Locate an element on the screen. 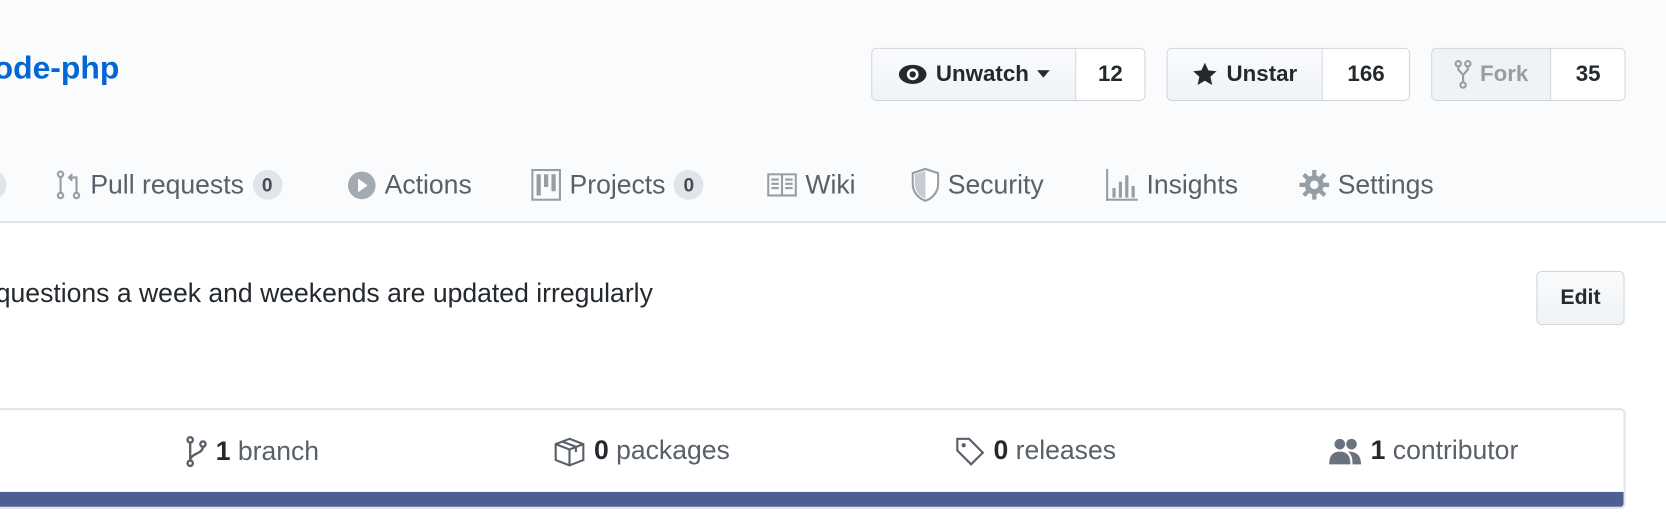 The height and width of the screenshot is (514, 1666). unstar-button: Unstar is located at coordinates (1245, 74).